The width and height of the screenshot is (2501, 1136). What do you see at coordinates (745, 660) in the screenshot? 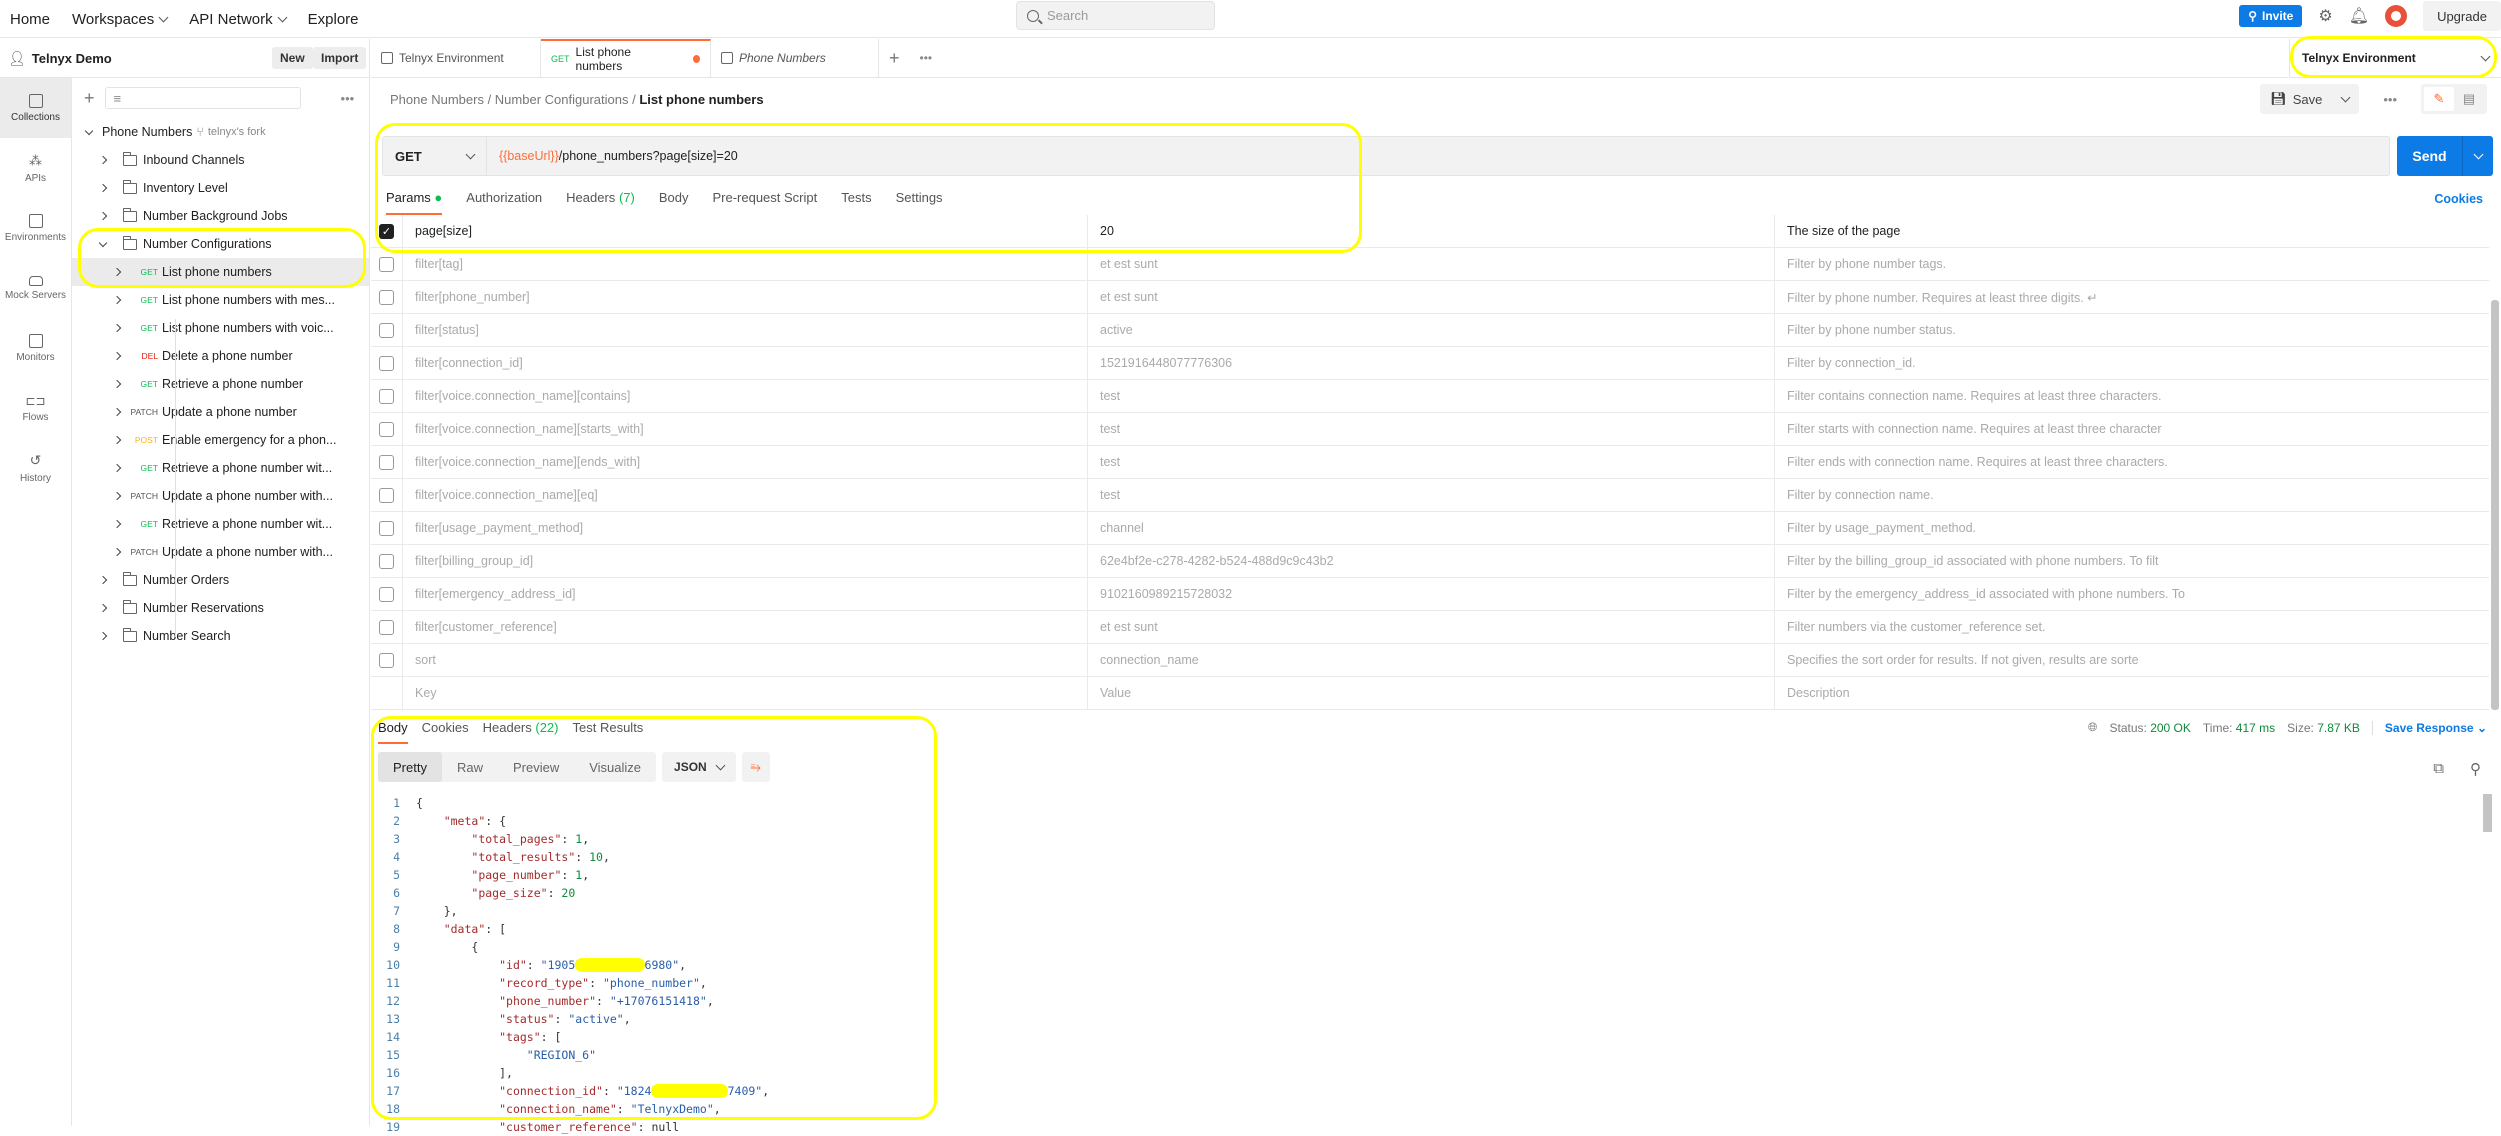
I see `param-key: sort` at bounding box center [745, 660].